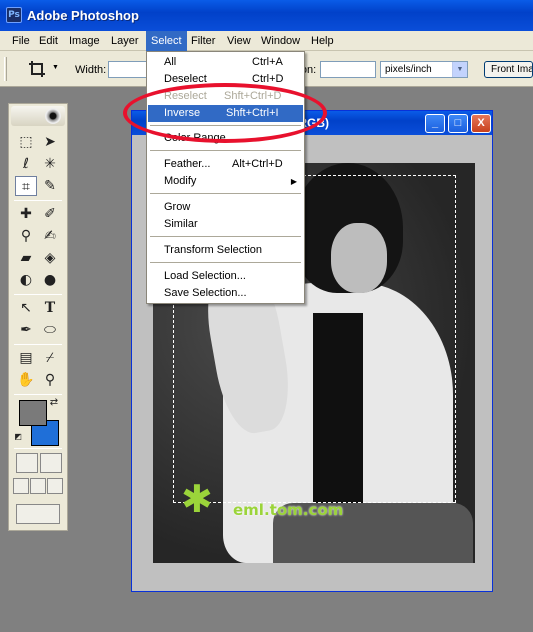  Describe the element at coordinates (225, 113) in the screenshot. I see `annotation-highlight-ring` at that location.